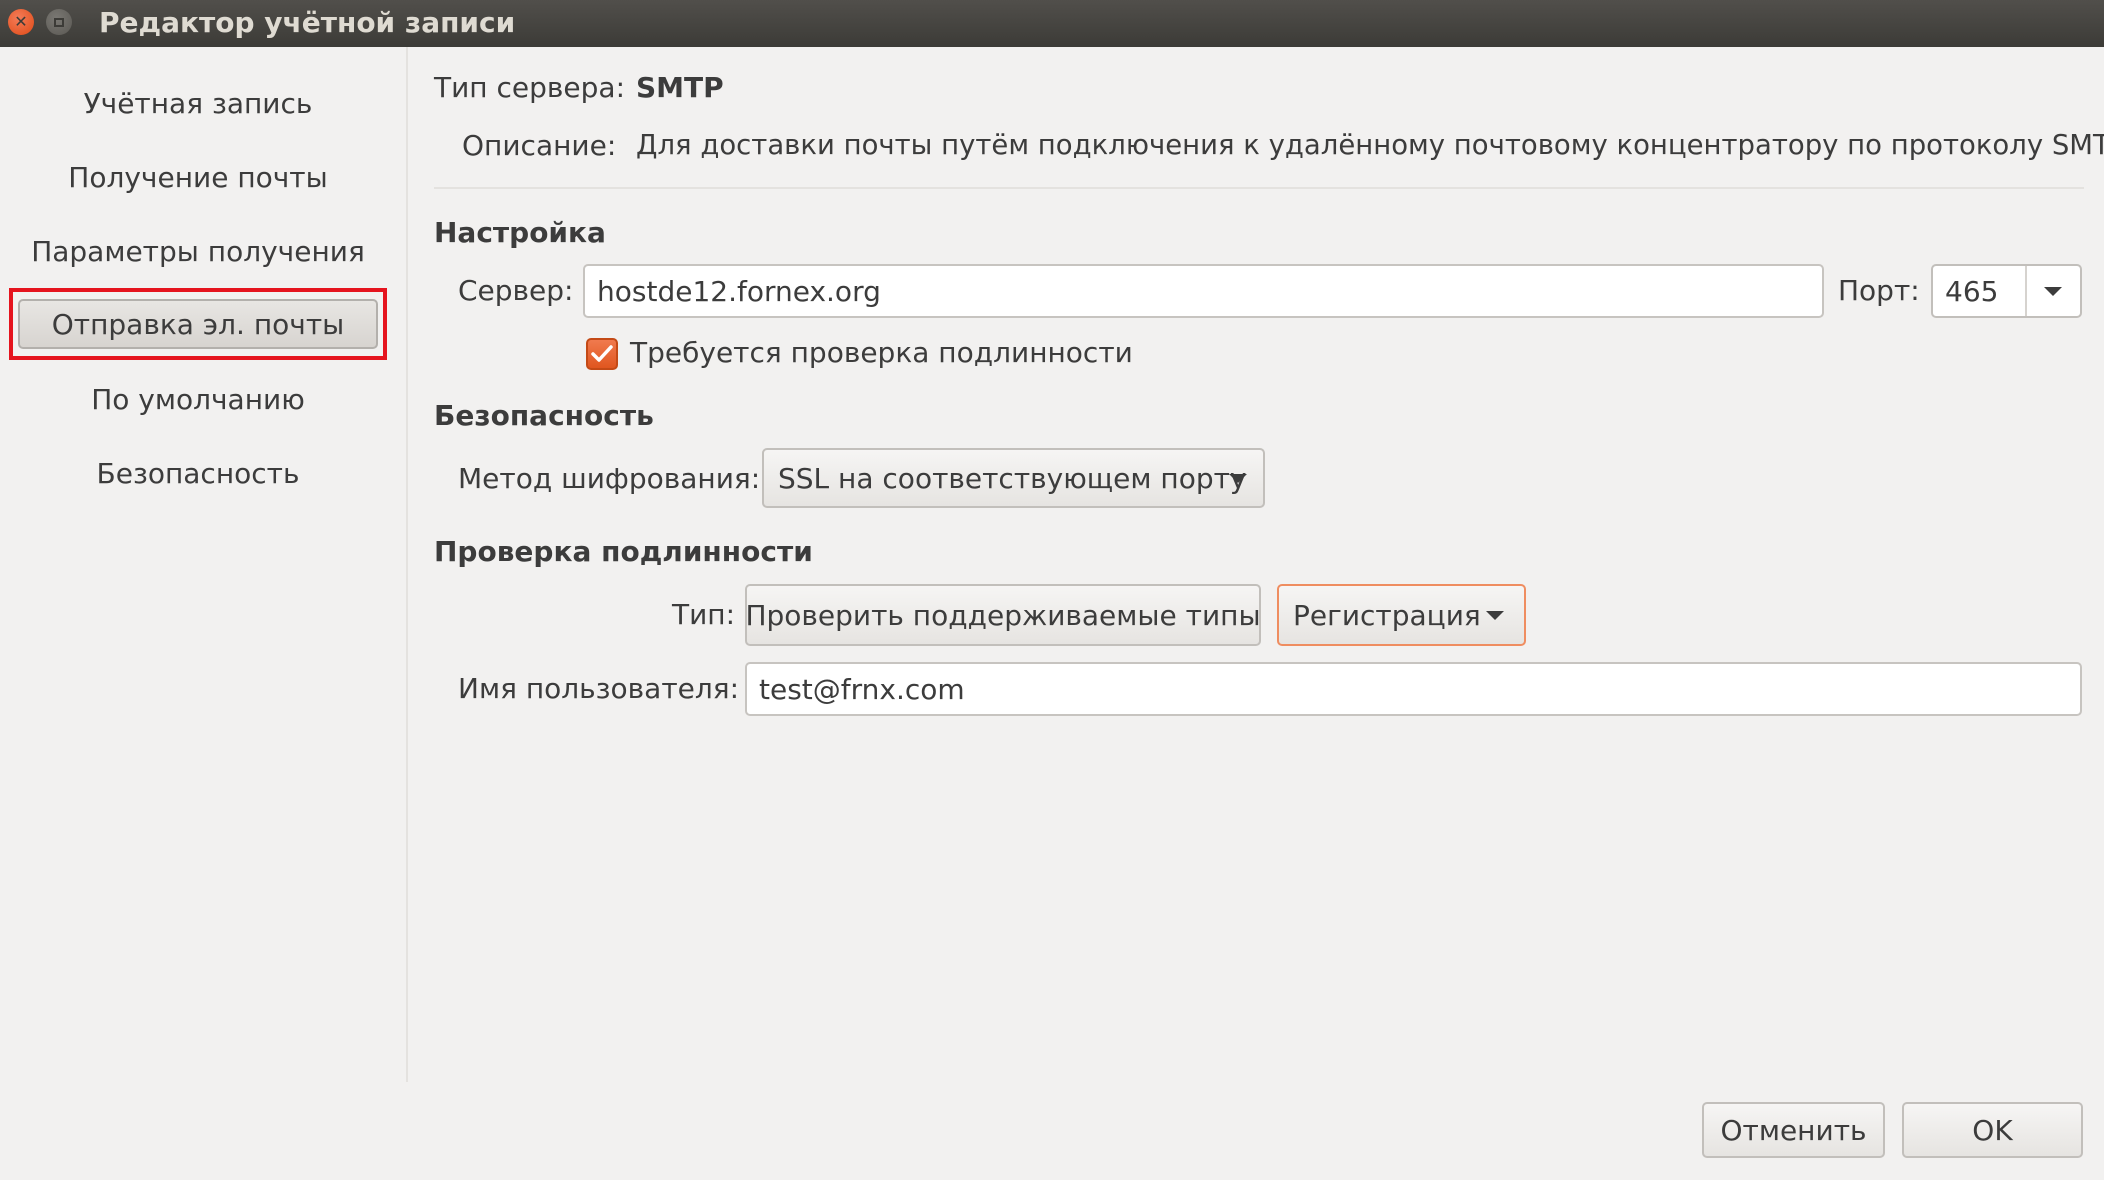 The width and height of the screenshot is (2104, 1180). I want to click on maximize-icon, so click(59, 22).